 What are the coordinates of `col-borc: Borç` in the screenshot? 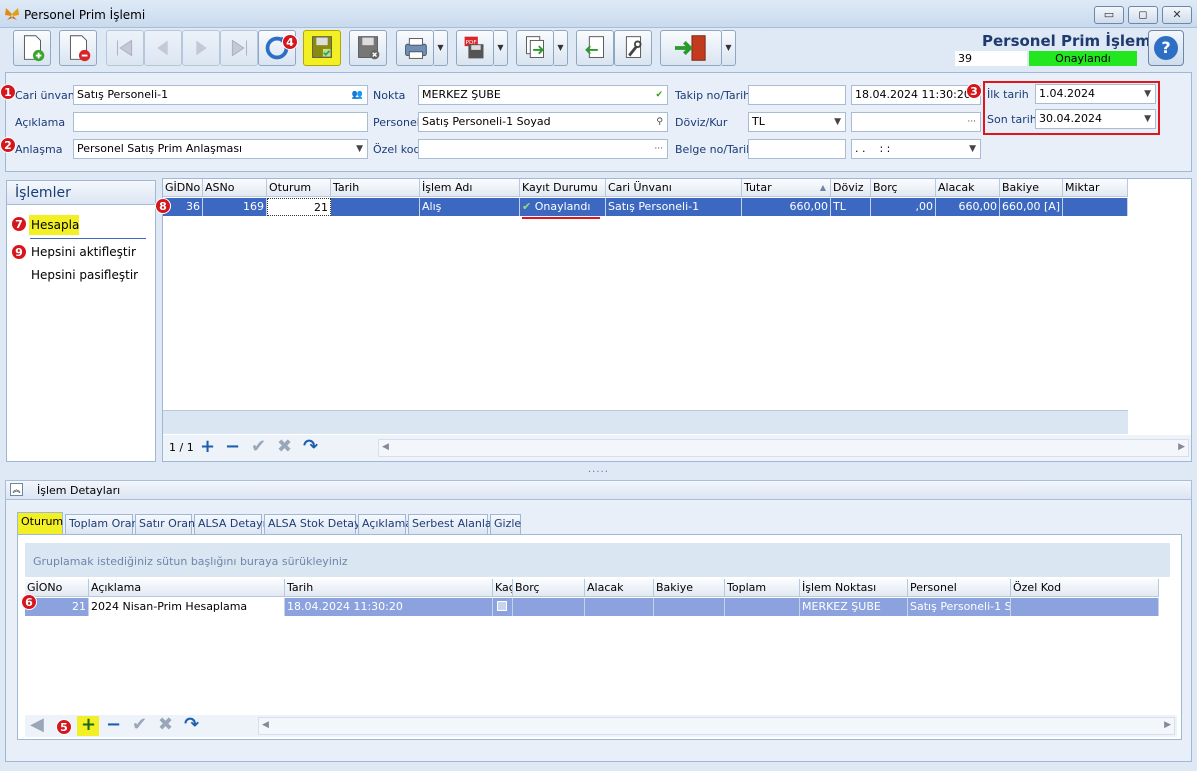 It's located at (903, 188).